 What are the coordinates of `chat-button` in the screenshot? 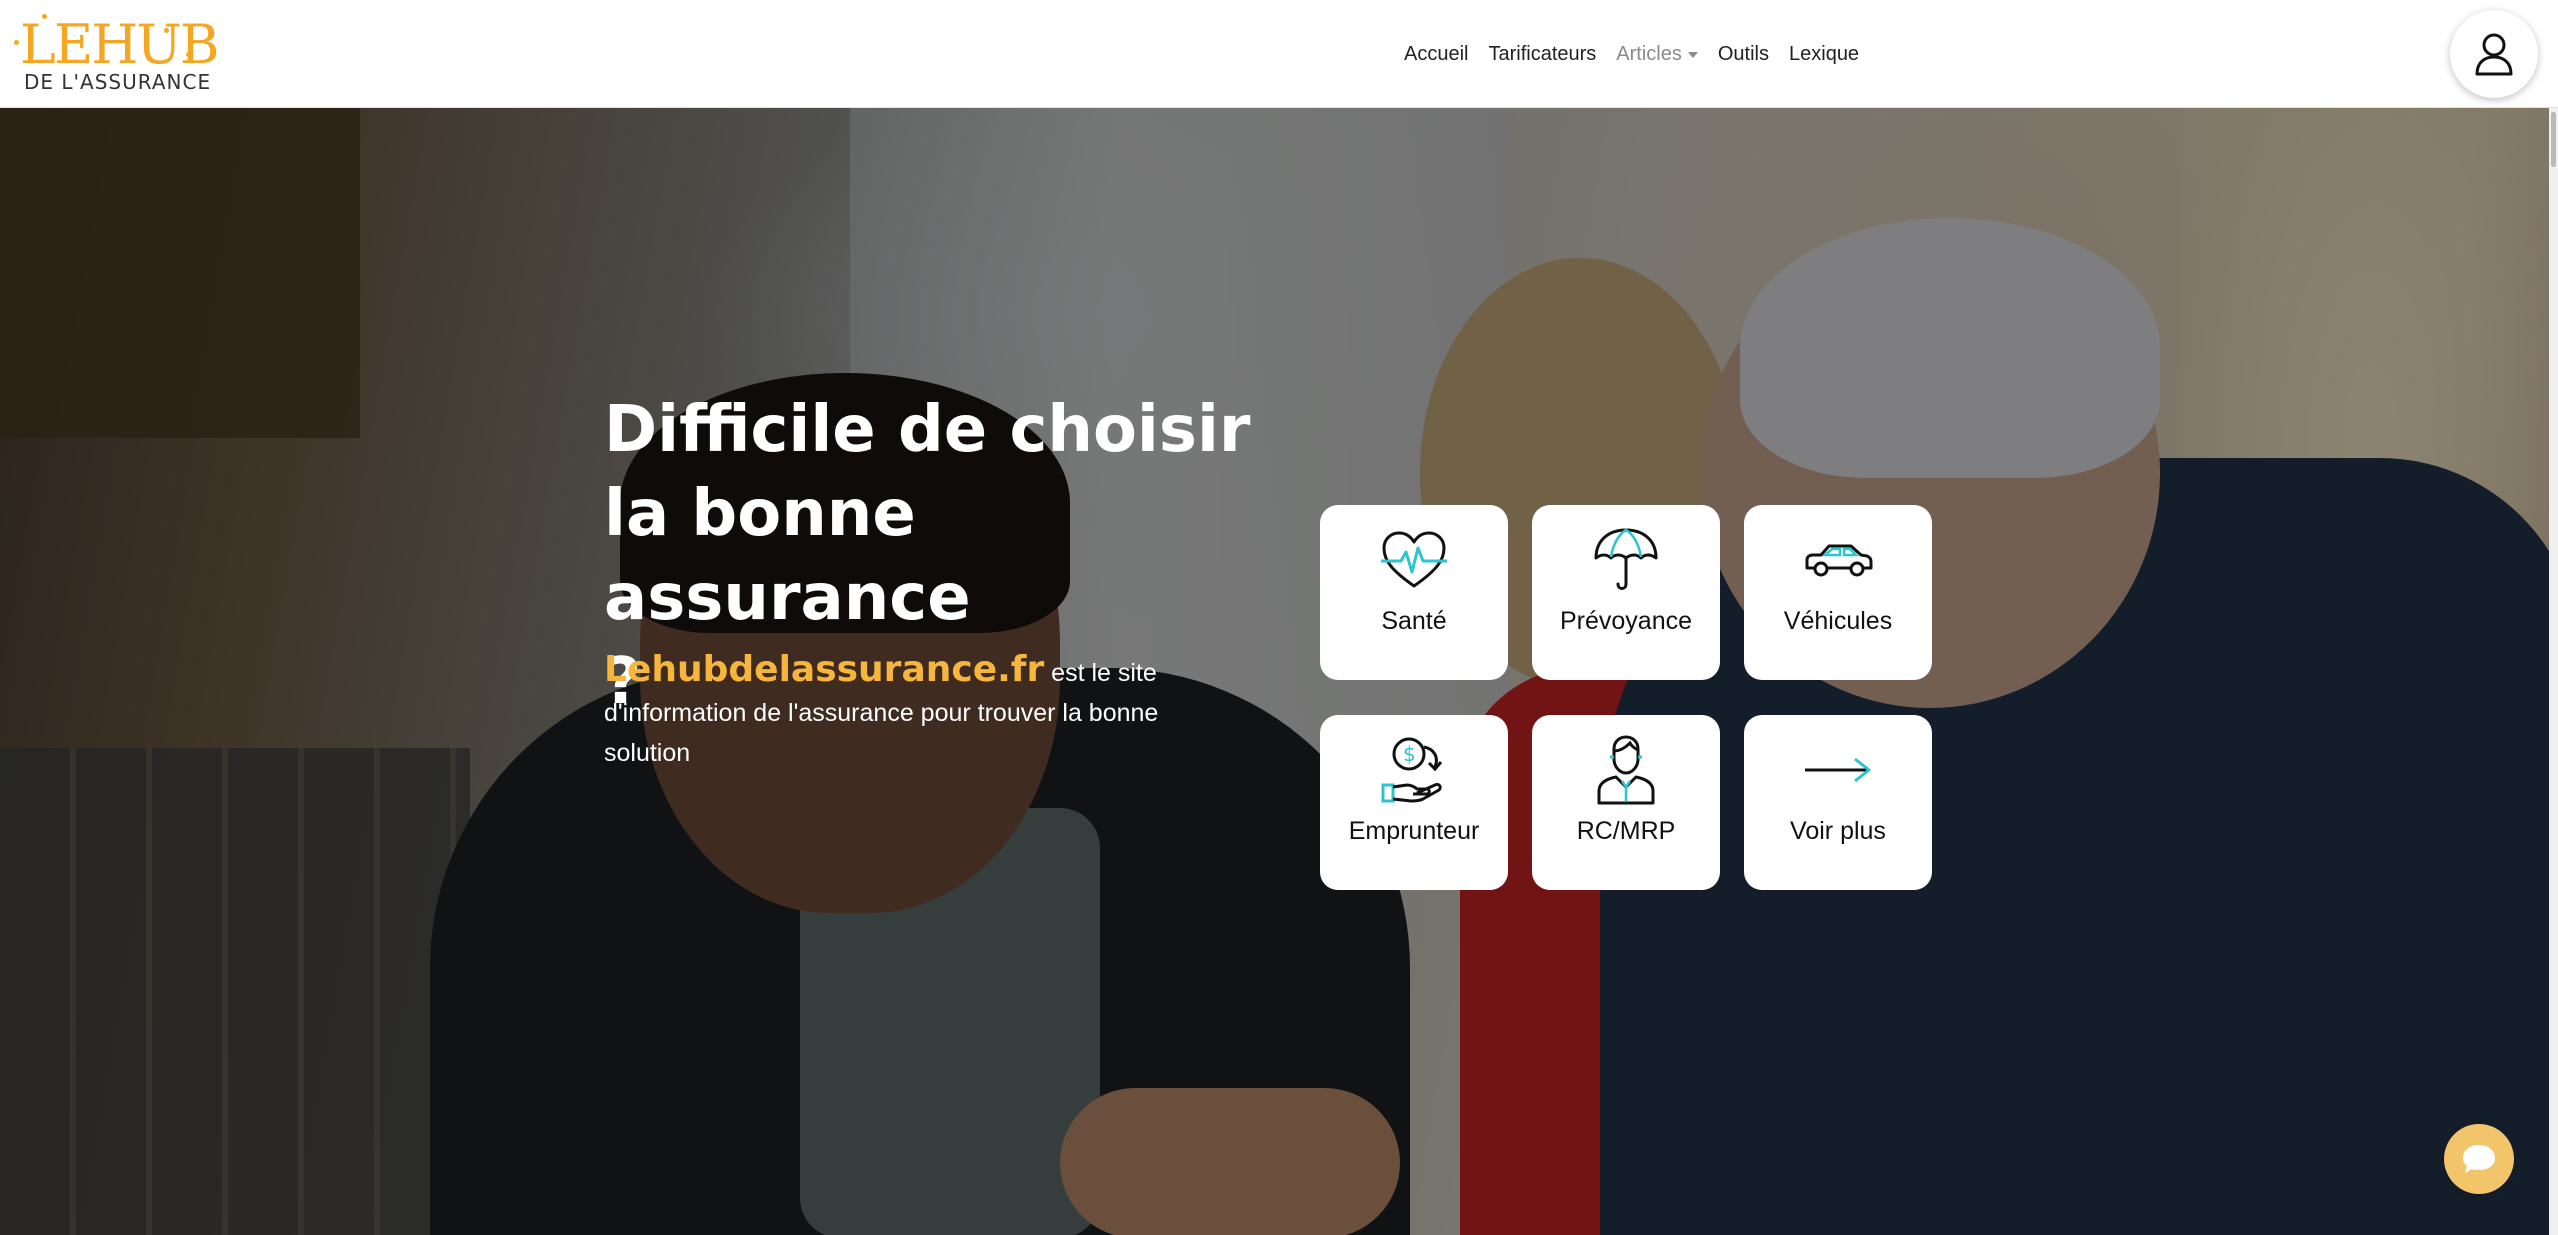 It's located at (2479, 1159).